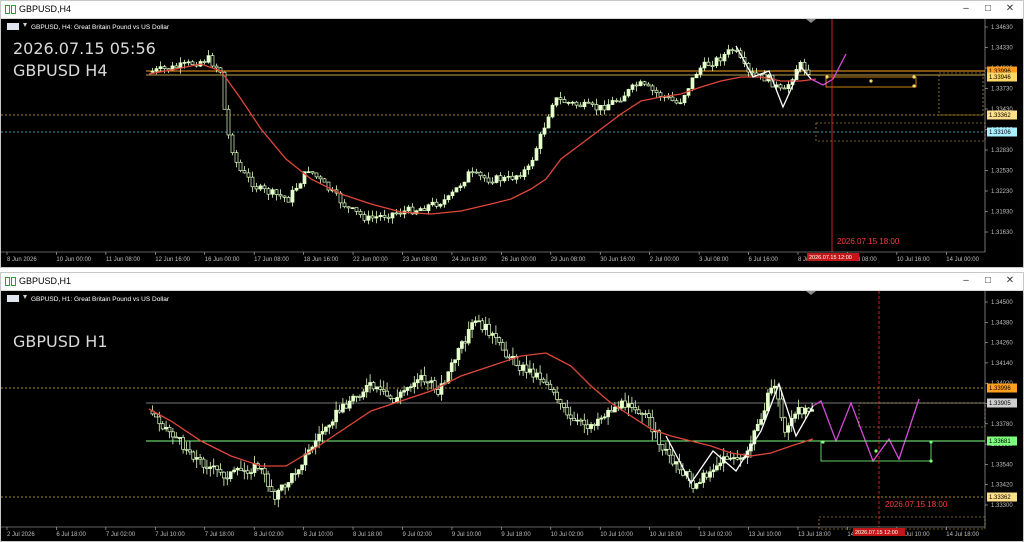 This screenshot has width=1024, height=542. I want to click on price-axis-label: 1.32530, so click(1002, 172).